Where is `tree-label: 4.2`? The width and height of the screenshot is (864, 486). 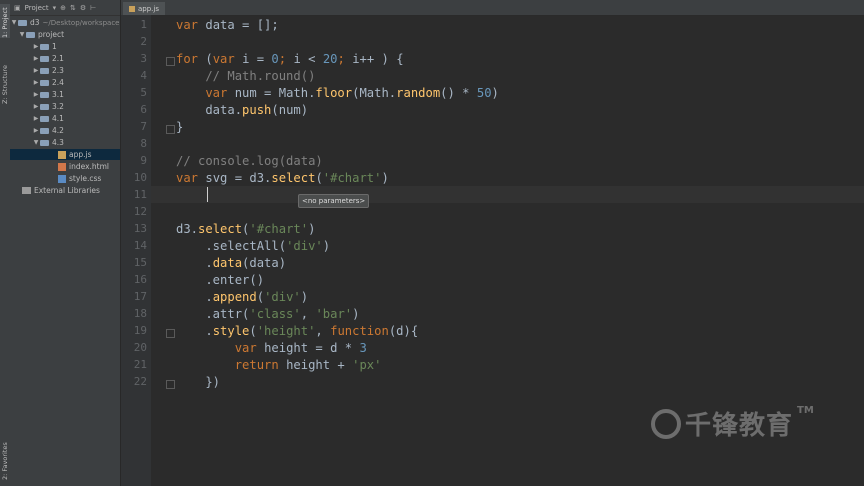 tree-label: 4.2 is located at coordinates (58, 130).